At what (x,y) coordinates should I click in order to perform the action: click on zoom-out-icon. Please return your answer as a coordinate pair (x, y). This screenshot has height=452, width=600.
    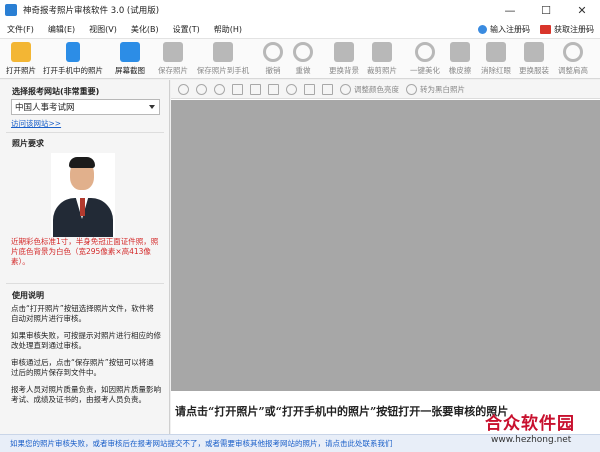
    Looking at the image, I should click on (219, 89).